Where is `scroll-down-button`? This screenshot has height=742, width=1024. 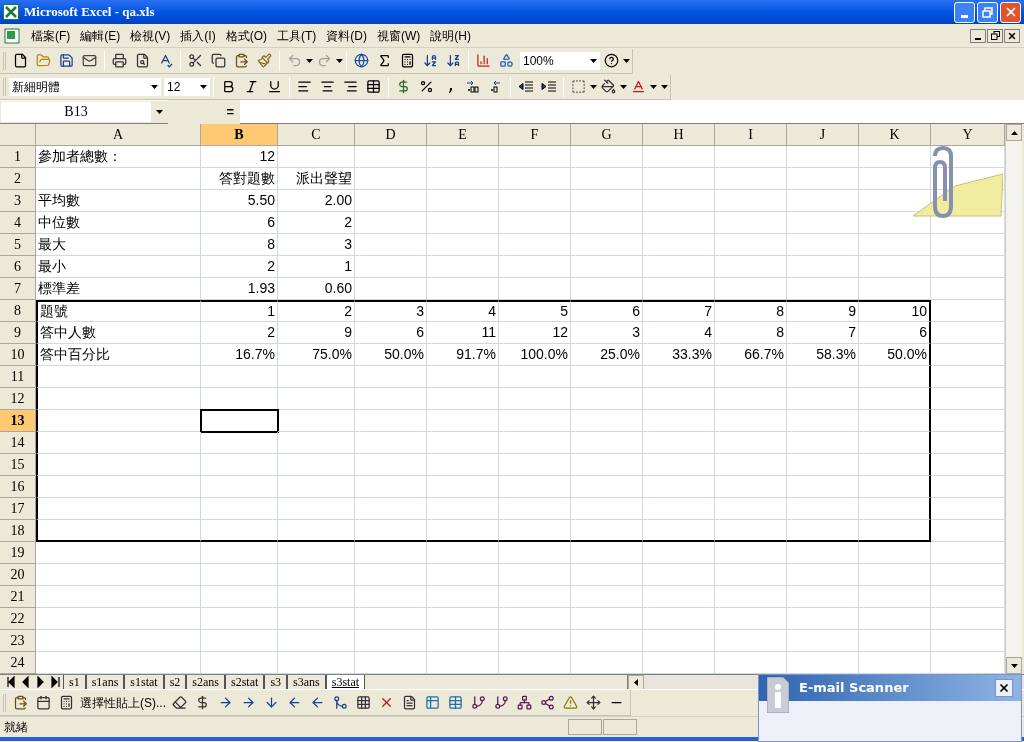
scroll-down-button is located at coordinates (1014, 665).